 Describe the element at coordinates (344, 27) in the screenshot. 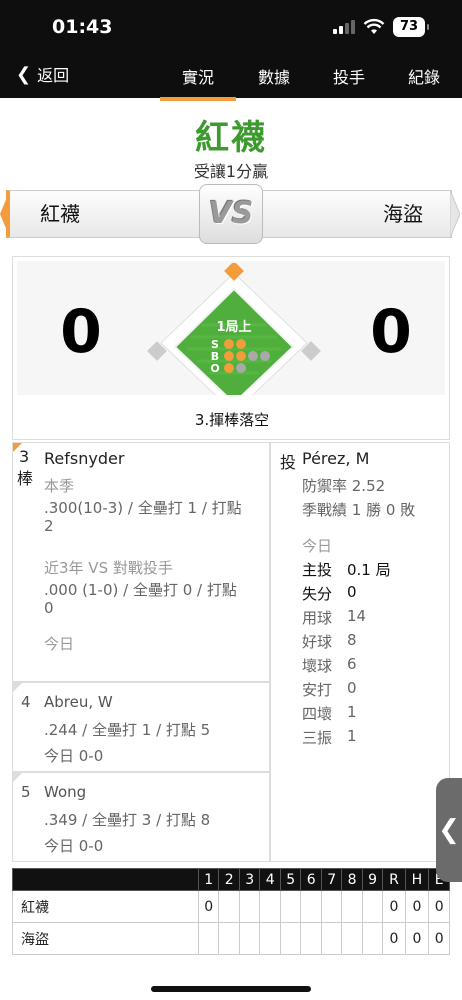

I see `cellular-signal-icon` at that location.